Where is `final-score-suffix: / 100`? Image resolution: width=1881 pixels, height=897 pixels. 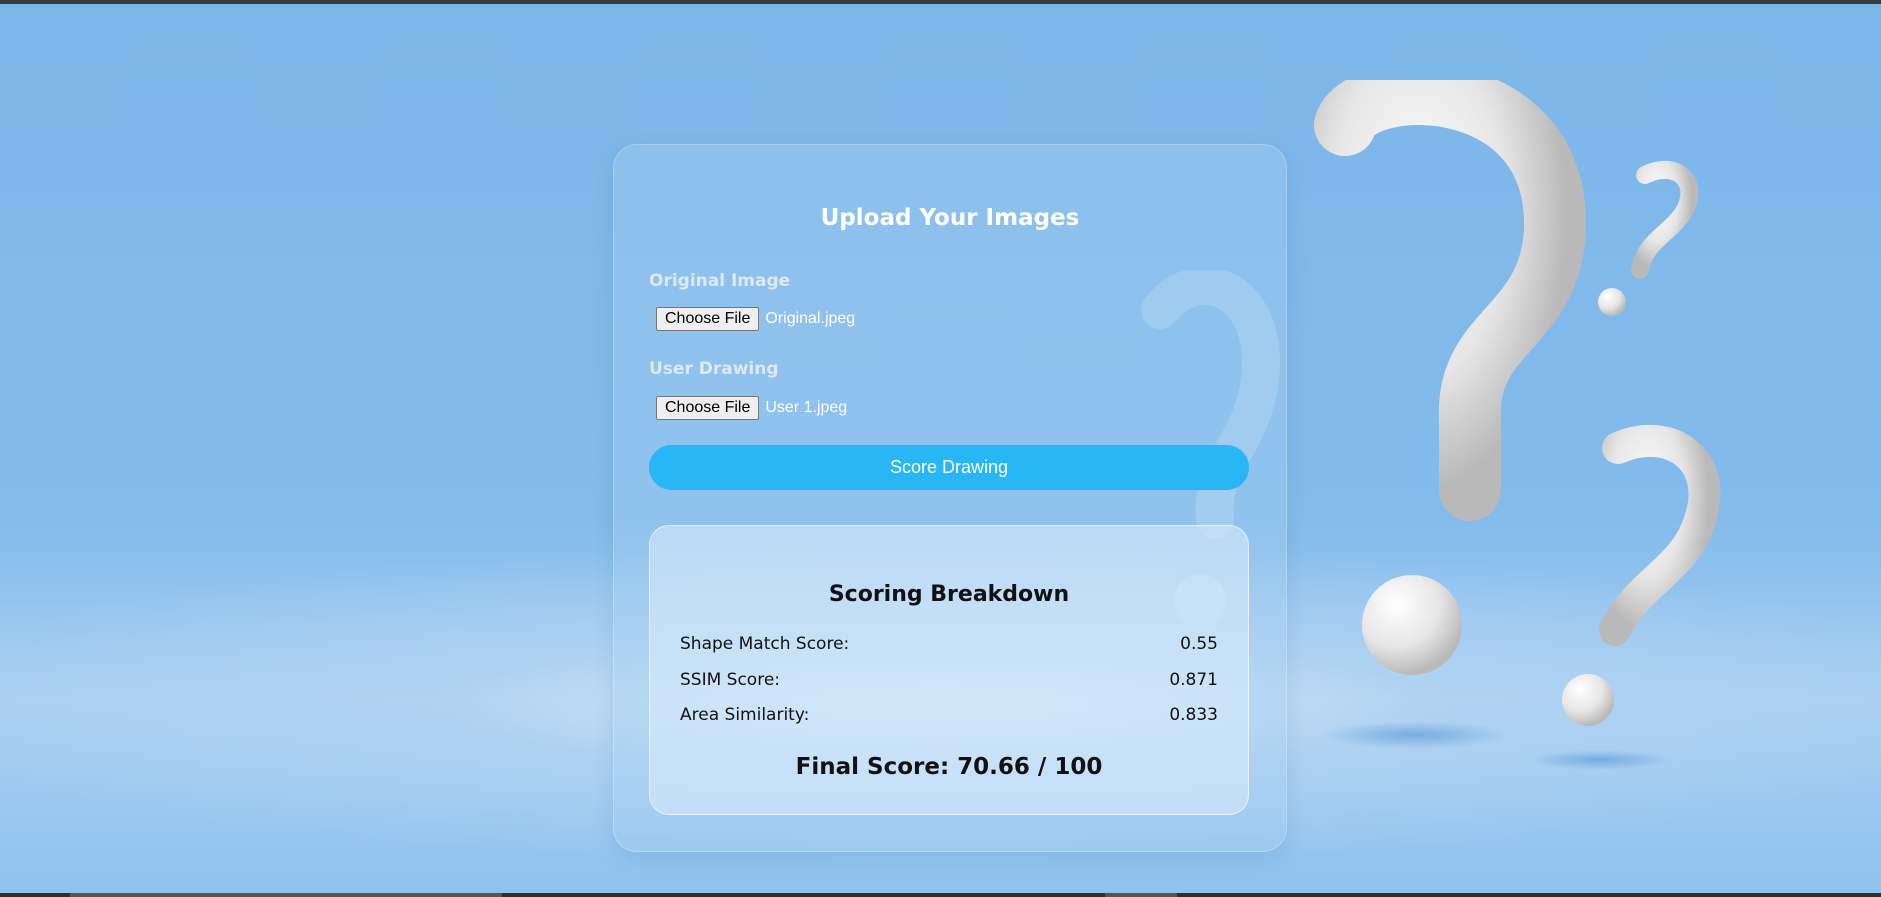
final-score-suffix: / 100 is located at coordinates (1066, 767).